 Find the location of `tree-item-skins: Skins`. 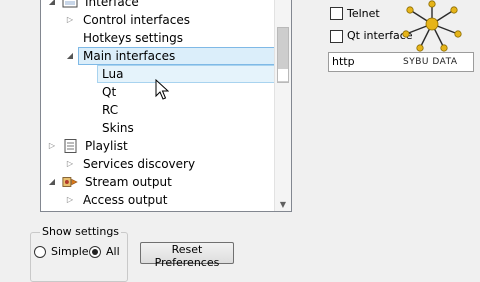

tree-item-skins: Skins is located at coordinates (158, 128).